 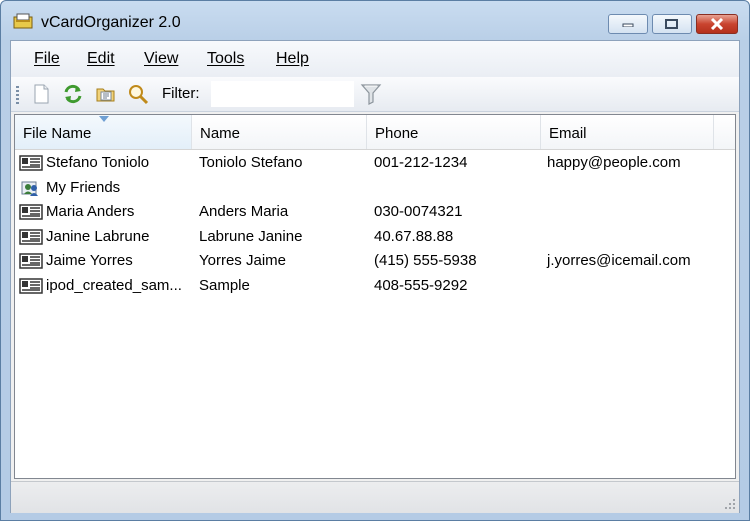 What do you see at coordinates (418, 211) in the screenshot?
I see `cell-phone: 030-0074321` at bounding box center [418, 211].